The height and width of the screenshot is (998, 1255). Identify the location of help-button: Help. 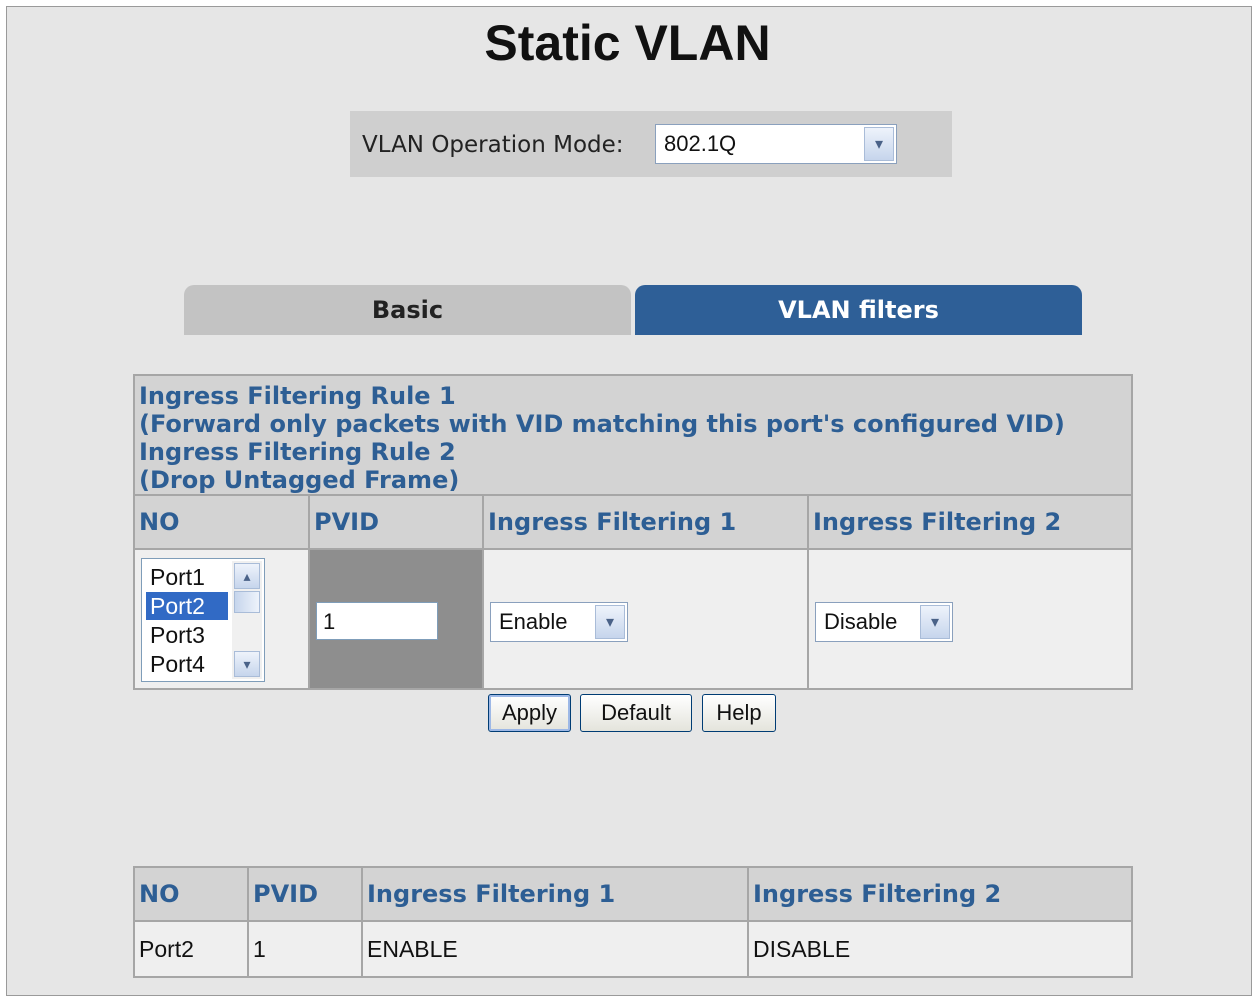
(739, 713).